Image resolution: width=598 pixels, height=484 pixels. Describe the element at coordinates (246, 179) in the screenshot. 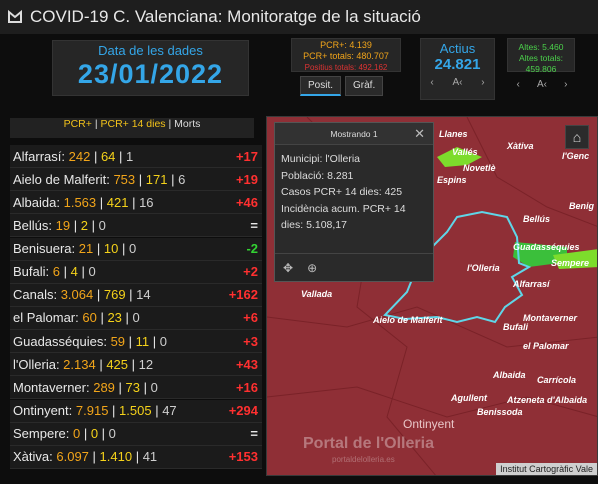

I see `delta-value: +19` at that location.